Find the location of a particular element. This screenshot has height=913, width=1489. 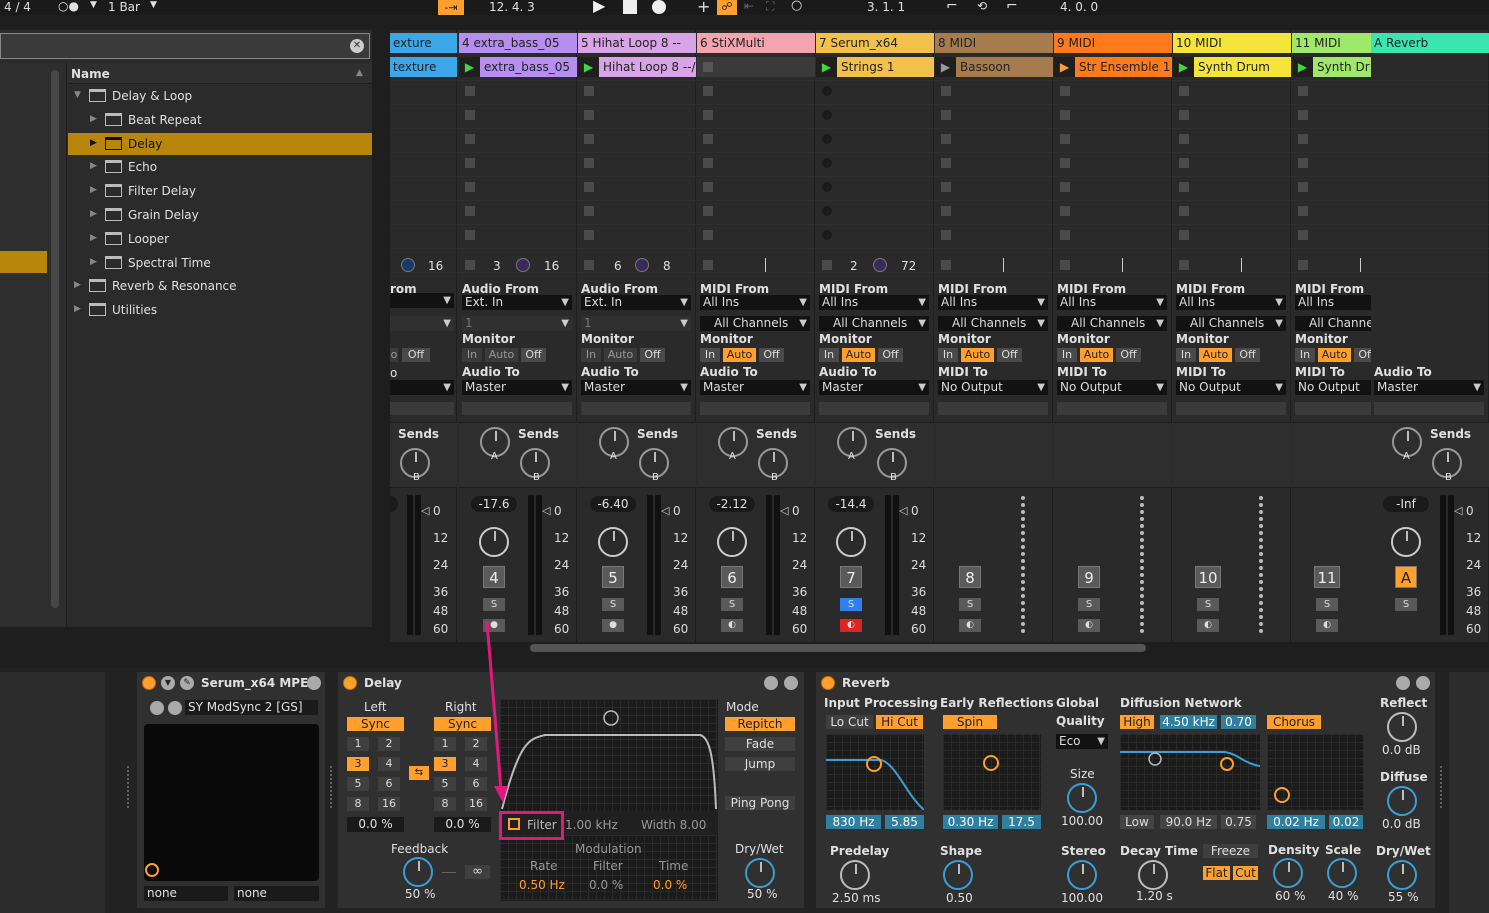

list-item: ▶ Spectral Time is located at coordinates (220, 263).